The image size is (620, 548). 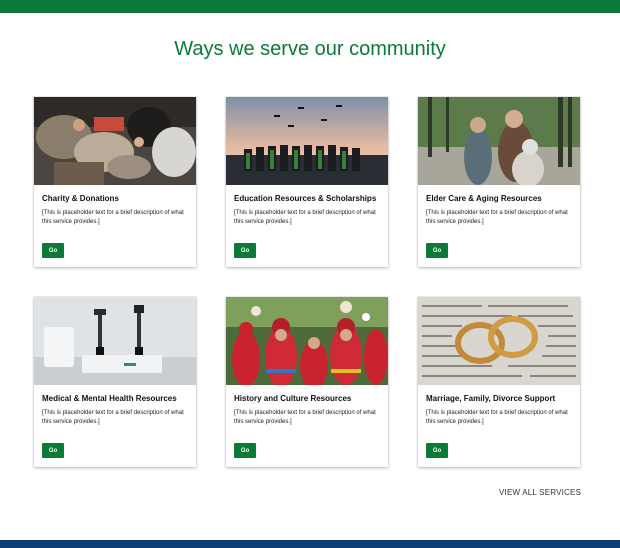 What do you see at coordinates (499, 341) in the screenshot?
I see `wedding-rings-photo` at bounding box center [499, 341].